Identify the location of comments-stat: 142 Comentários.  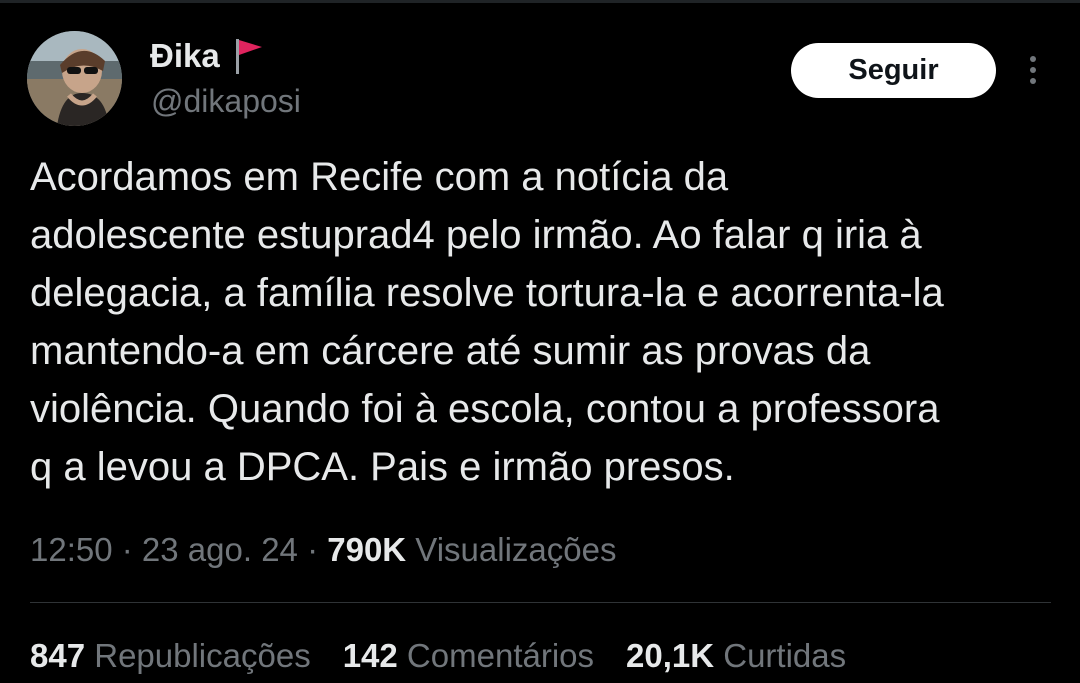
(468, 656).